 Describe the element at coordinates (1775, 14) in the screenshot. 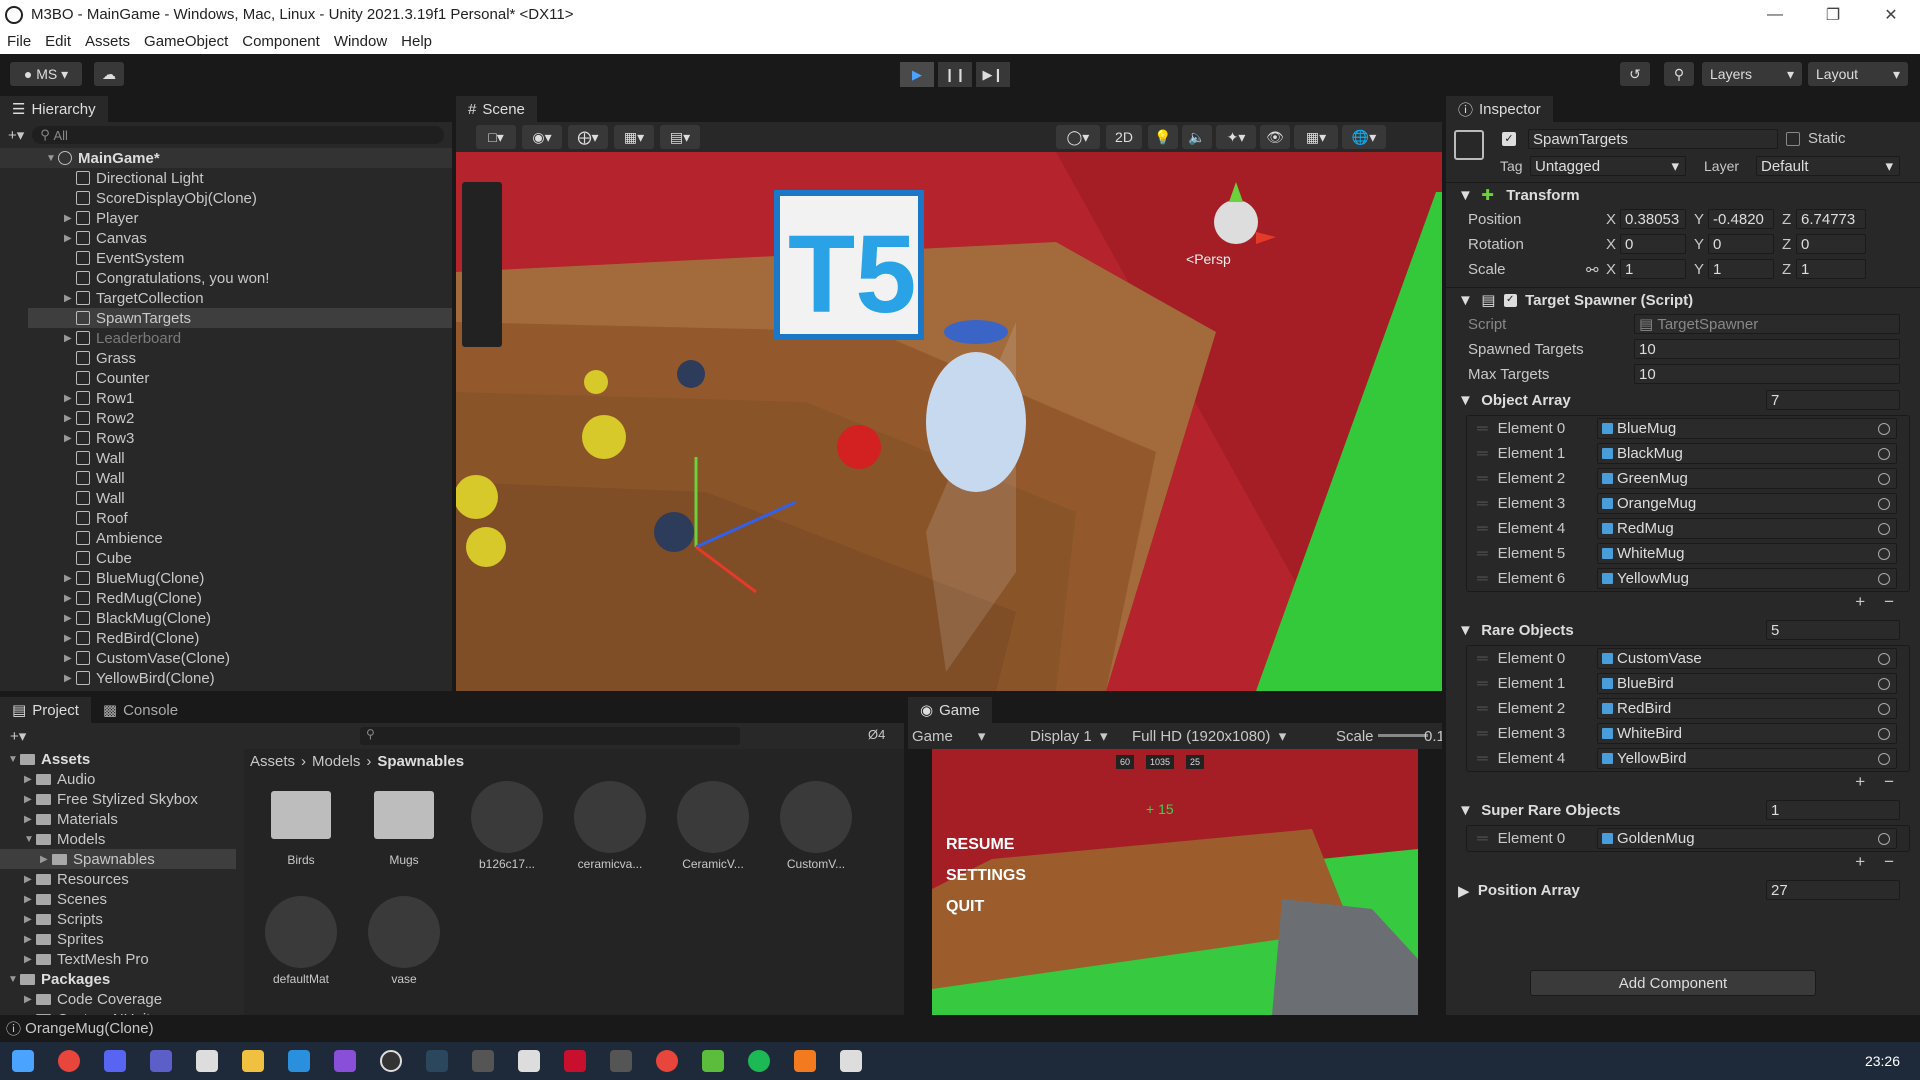

I see `minimize-icon: —` at that location.